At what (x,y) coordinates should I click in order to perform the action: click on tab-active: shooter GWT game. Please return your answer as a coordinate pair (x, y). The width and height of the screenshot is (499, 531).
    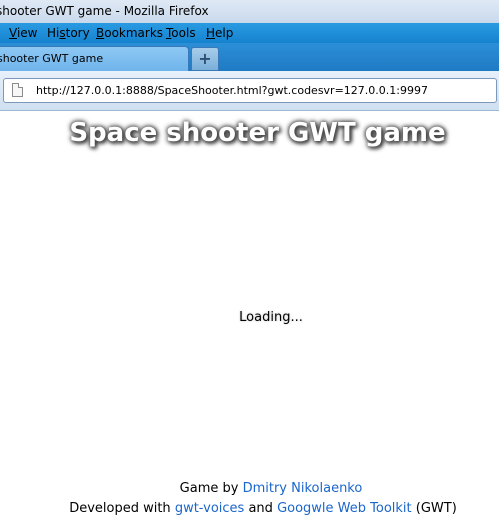
    Looking at the image, I should click on (94, 59).